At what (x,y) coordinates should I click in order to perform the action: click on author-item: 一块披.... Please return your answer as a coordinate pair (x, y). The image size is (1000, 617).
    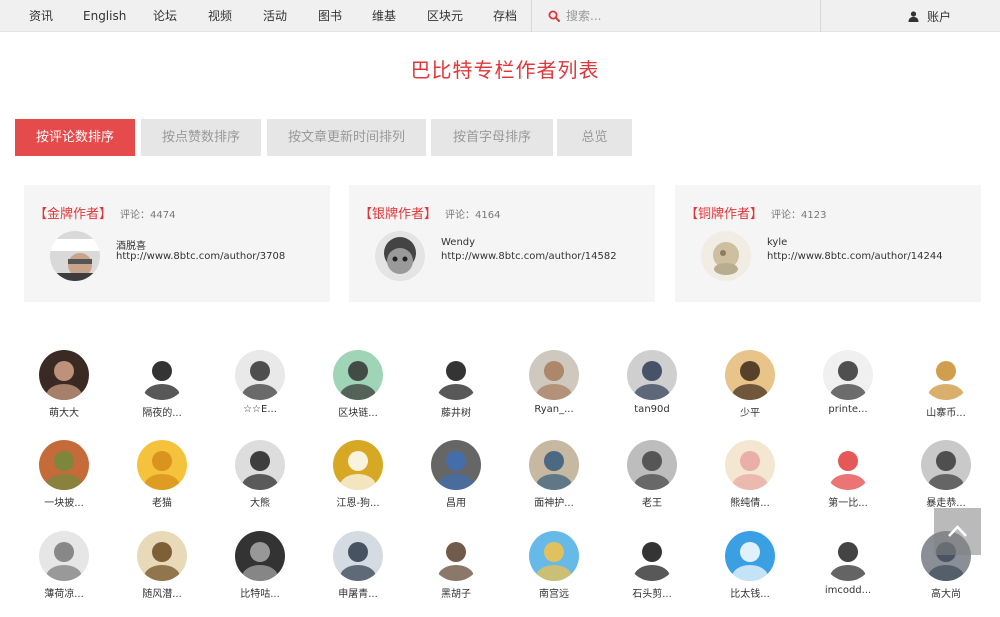
    Looking at the image, I should click on (64, 477).